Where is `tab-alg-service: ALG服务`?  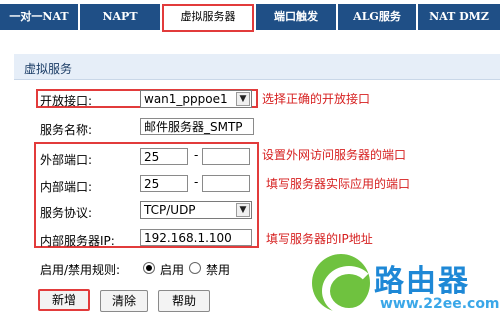
tab-alg-service: ALG服务 is located at coordinates (377, 17).